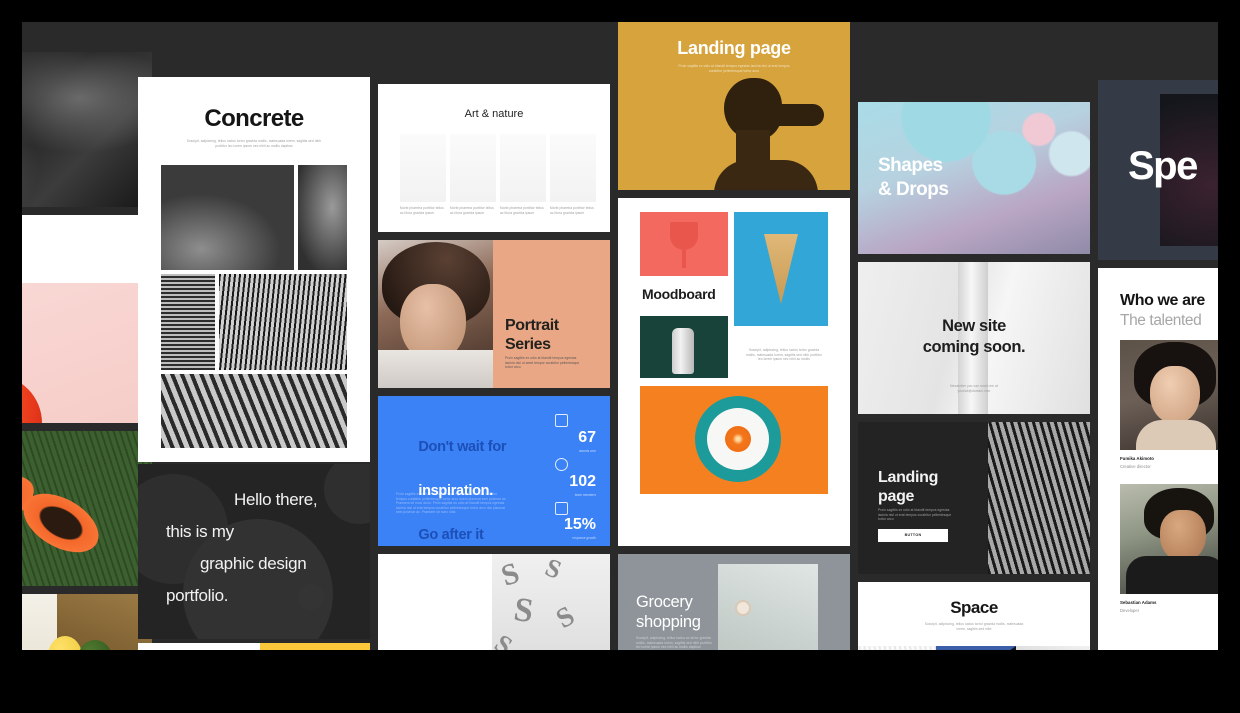 The height and width of the screenshot is (713, 1240). Describe the element at coordinates (1130, 610) in the screenshot. I see `team-member-role-2: Developer` at that location.